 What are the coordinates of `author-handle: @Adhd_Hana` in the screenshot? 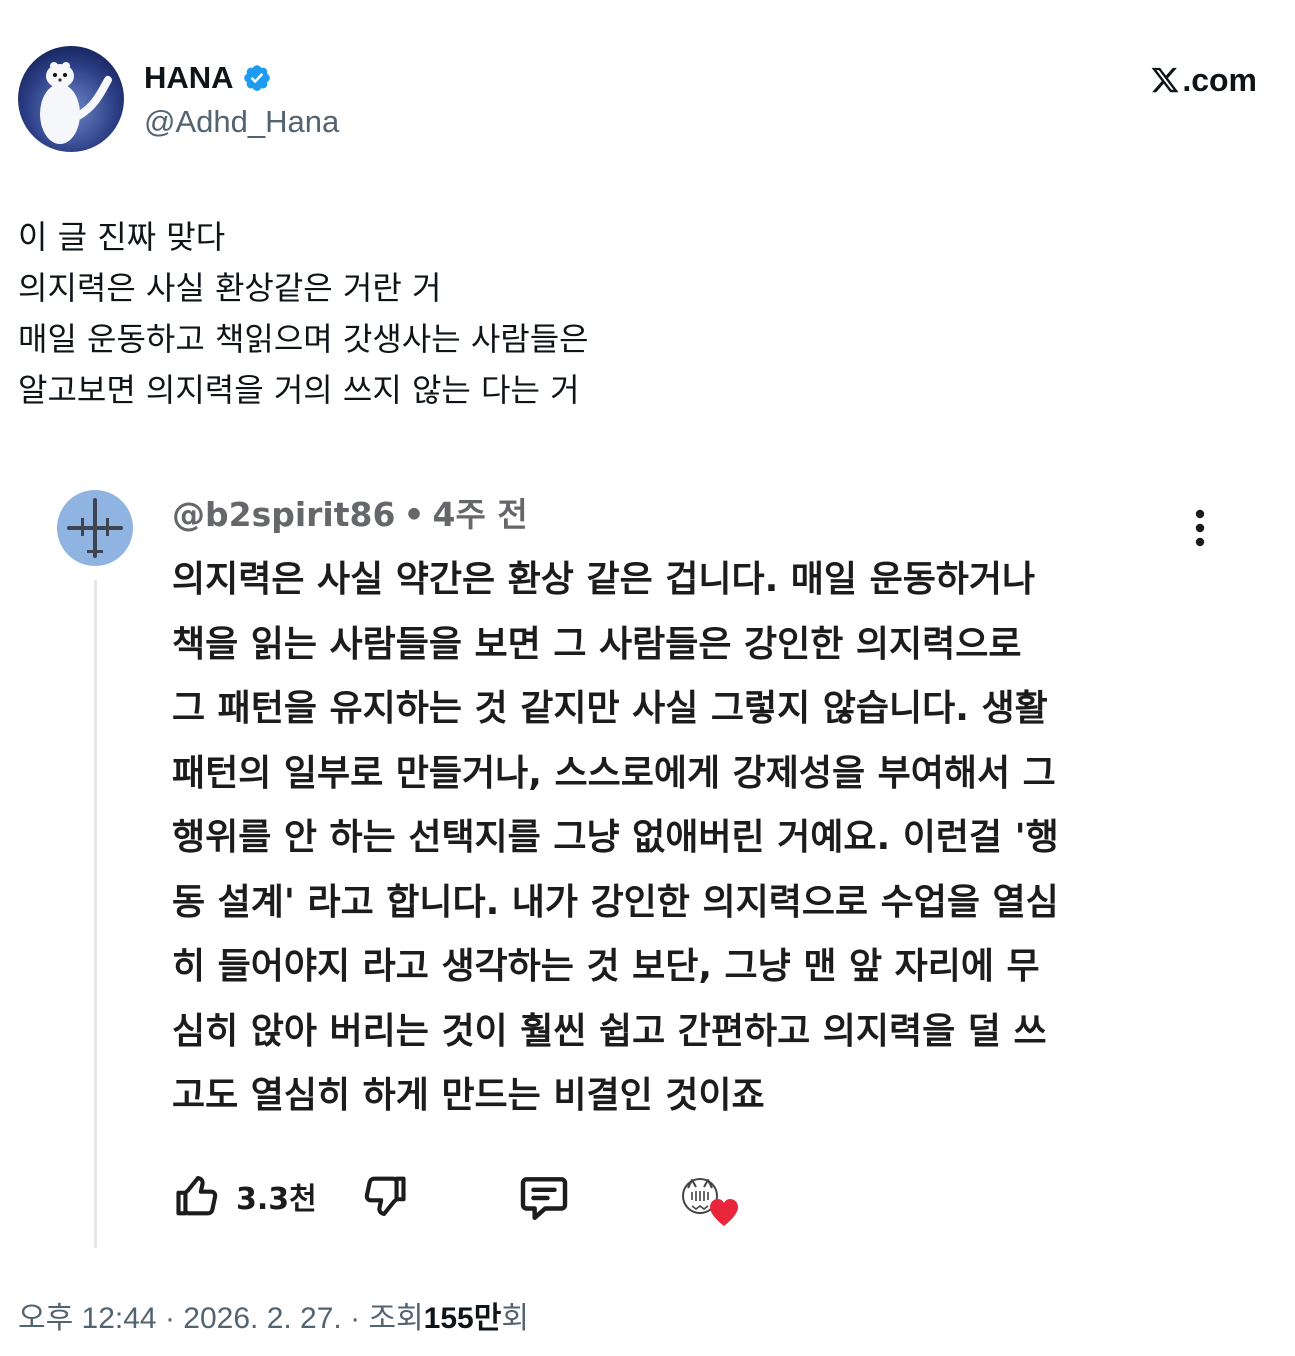 It's located at (241, 122).